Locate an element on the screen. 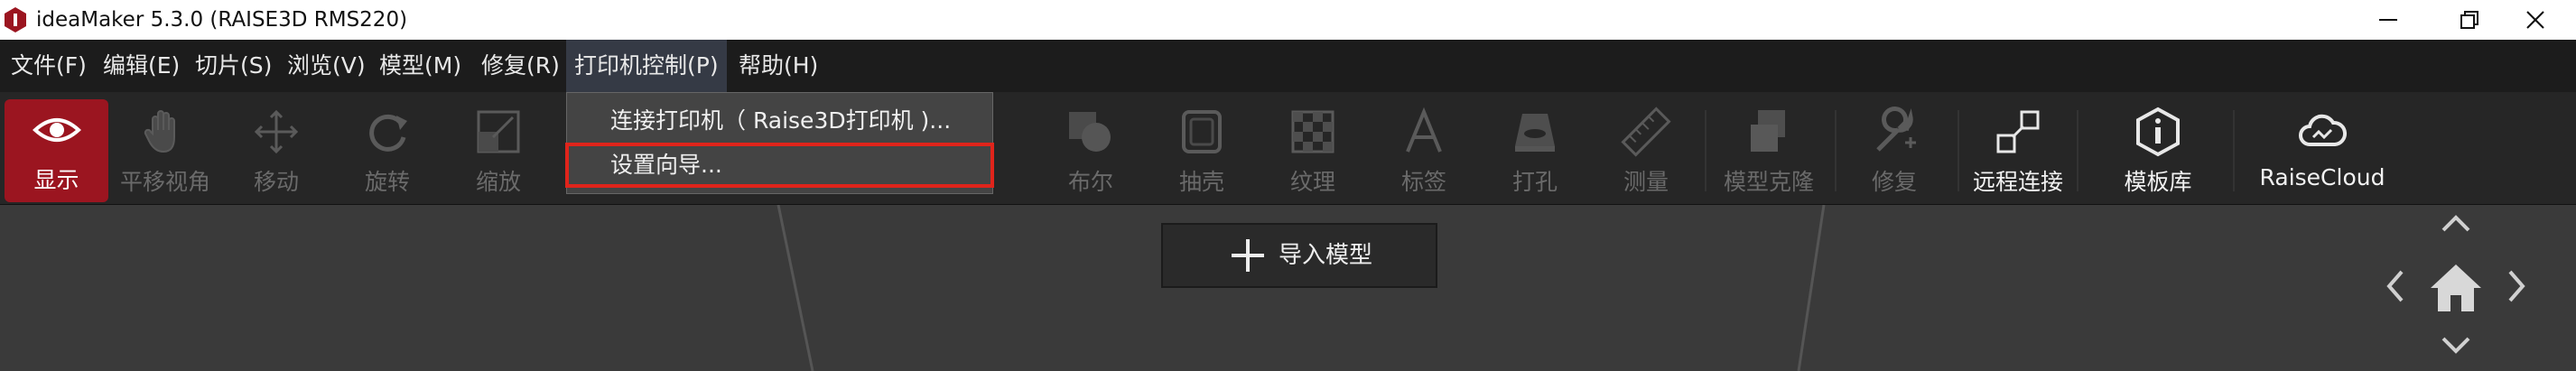 This screenshot has width=2576, height=371. tool-scale: 缩放 is located at coordinates (498, 151).